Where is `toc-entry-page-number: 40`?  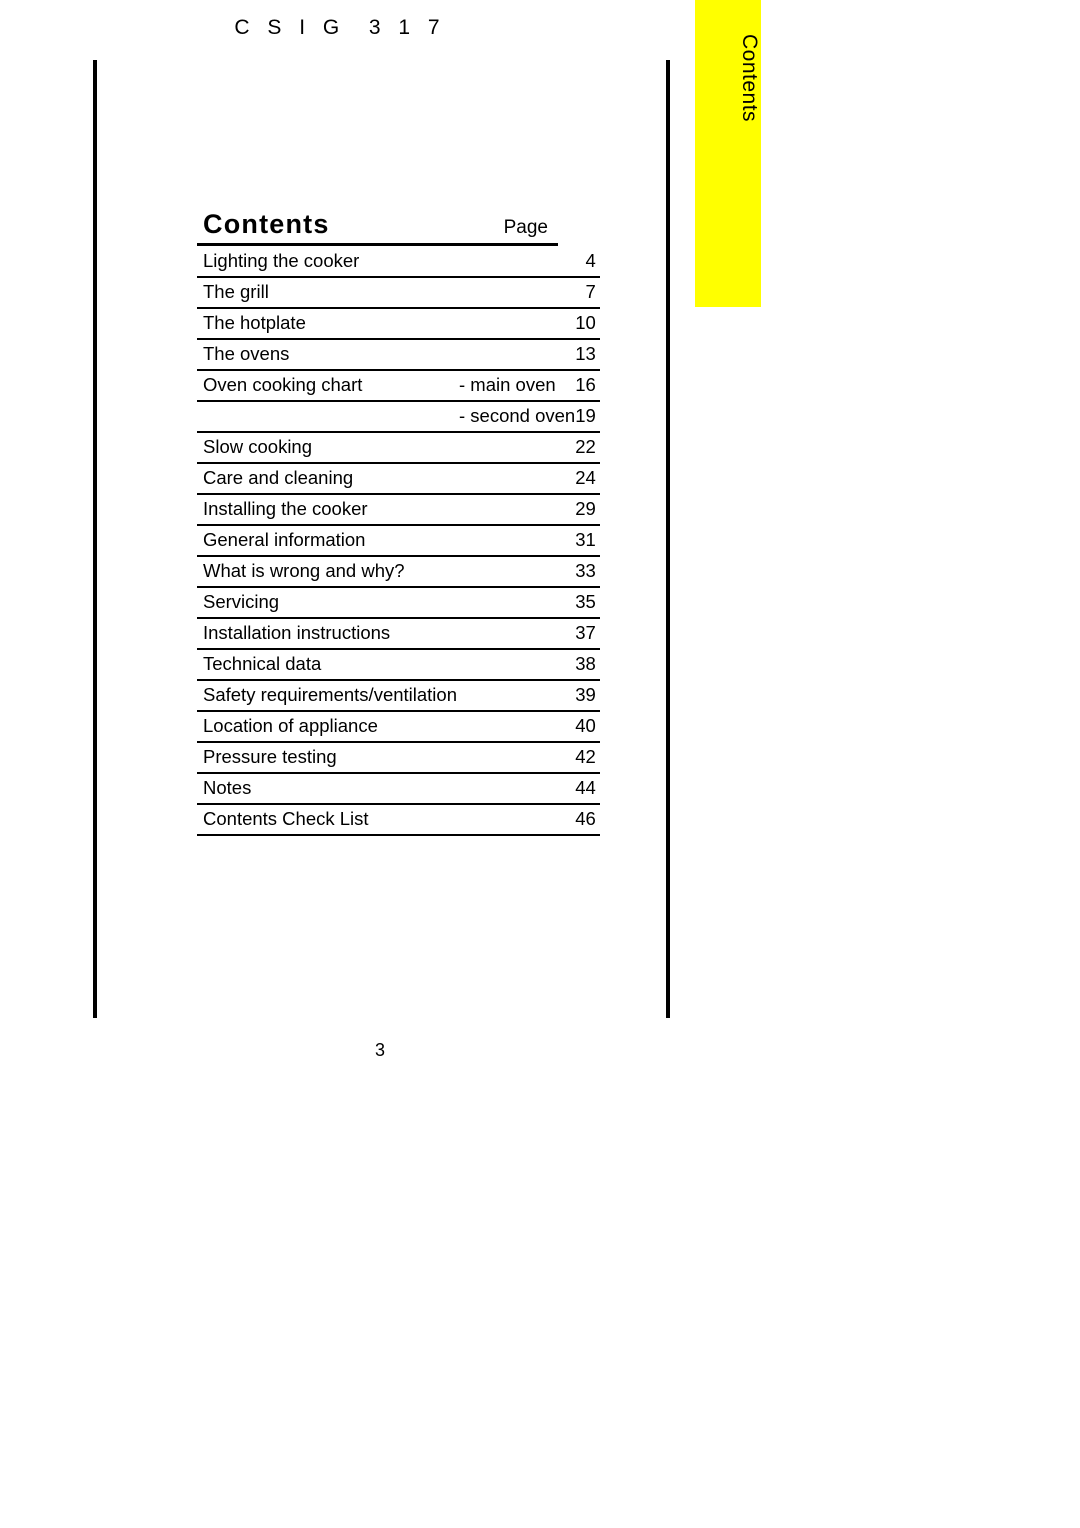
toc-entry-page-number: 40 is located at coordinates (587, 727).